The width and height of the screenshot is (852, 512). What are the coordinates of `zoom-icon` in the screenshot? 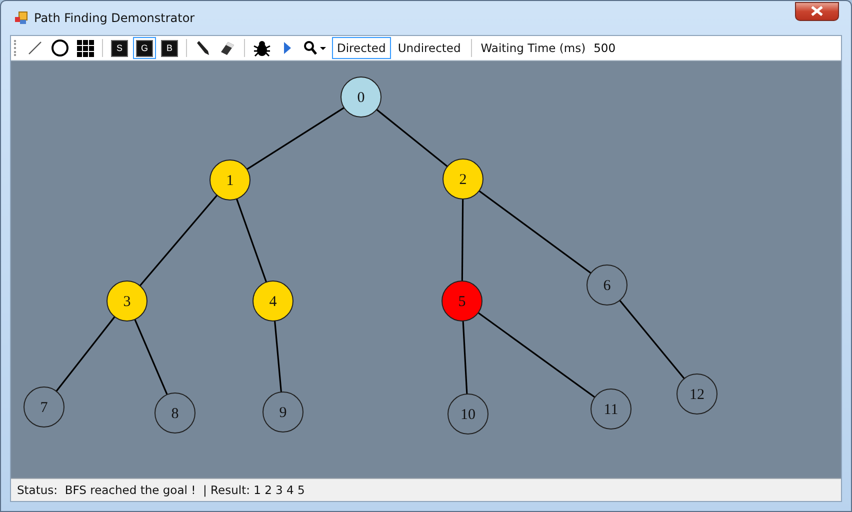 It's located at (315, 48).